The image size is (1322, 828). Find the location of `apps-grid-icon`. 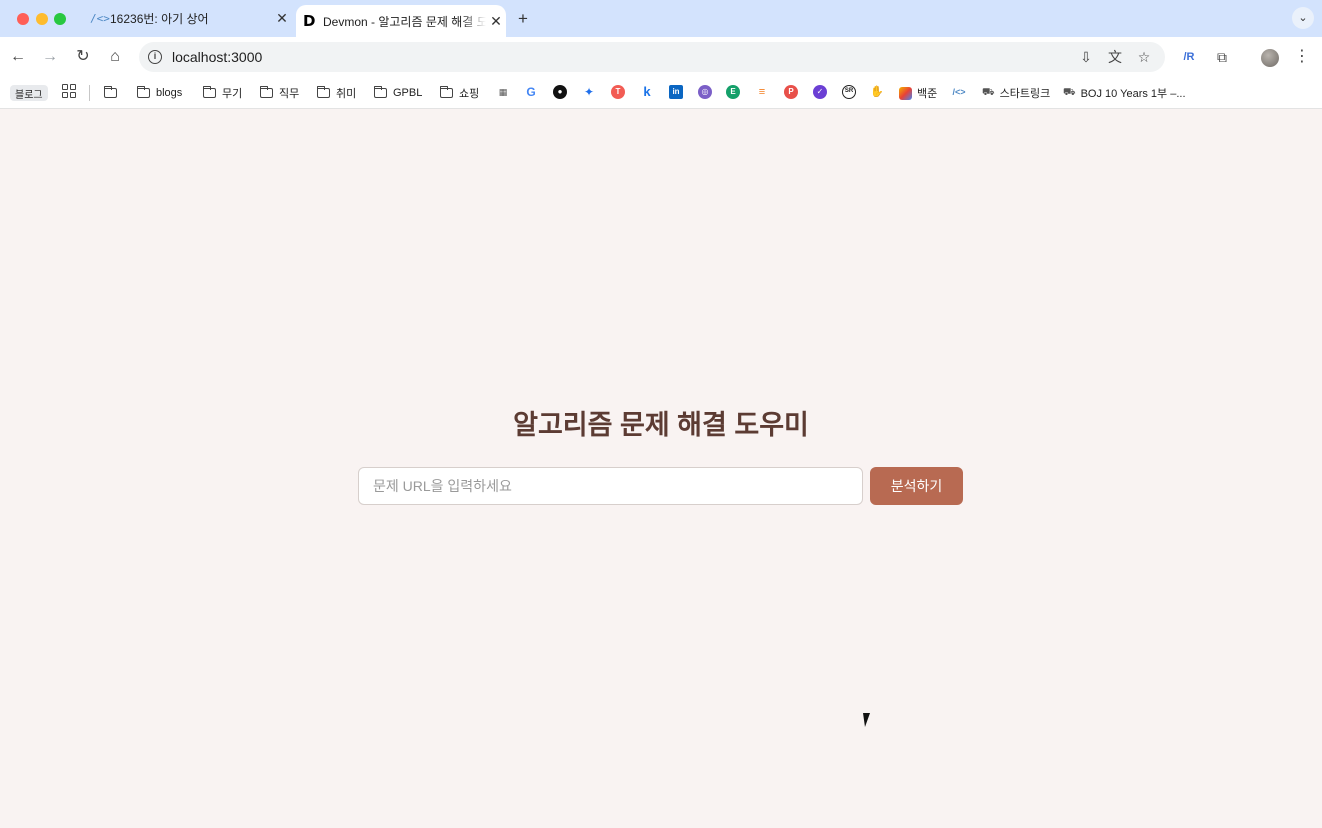

apps-grid-icon is located at coordinates (69, 91).